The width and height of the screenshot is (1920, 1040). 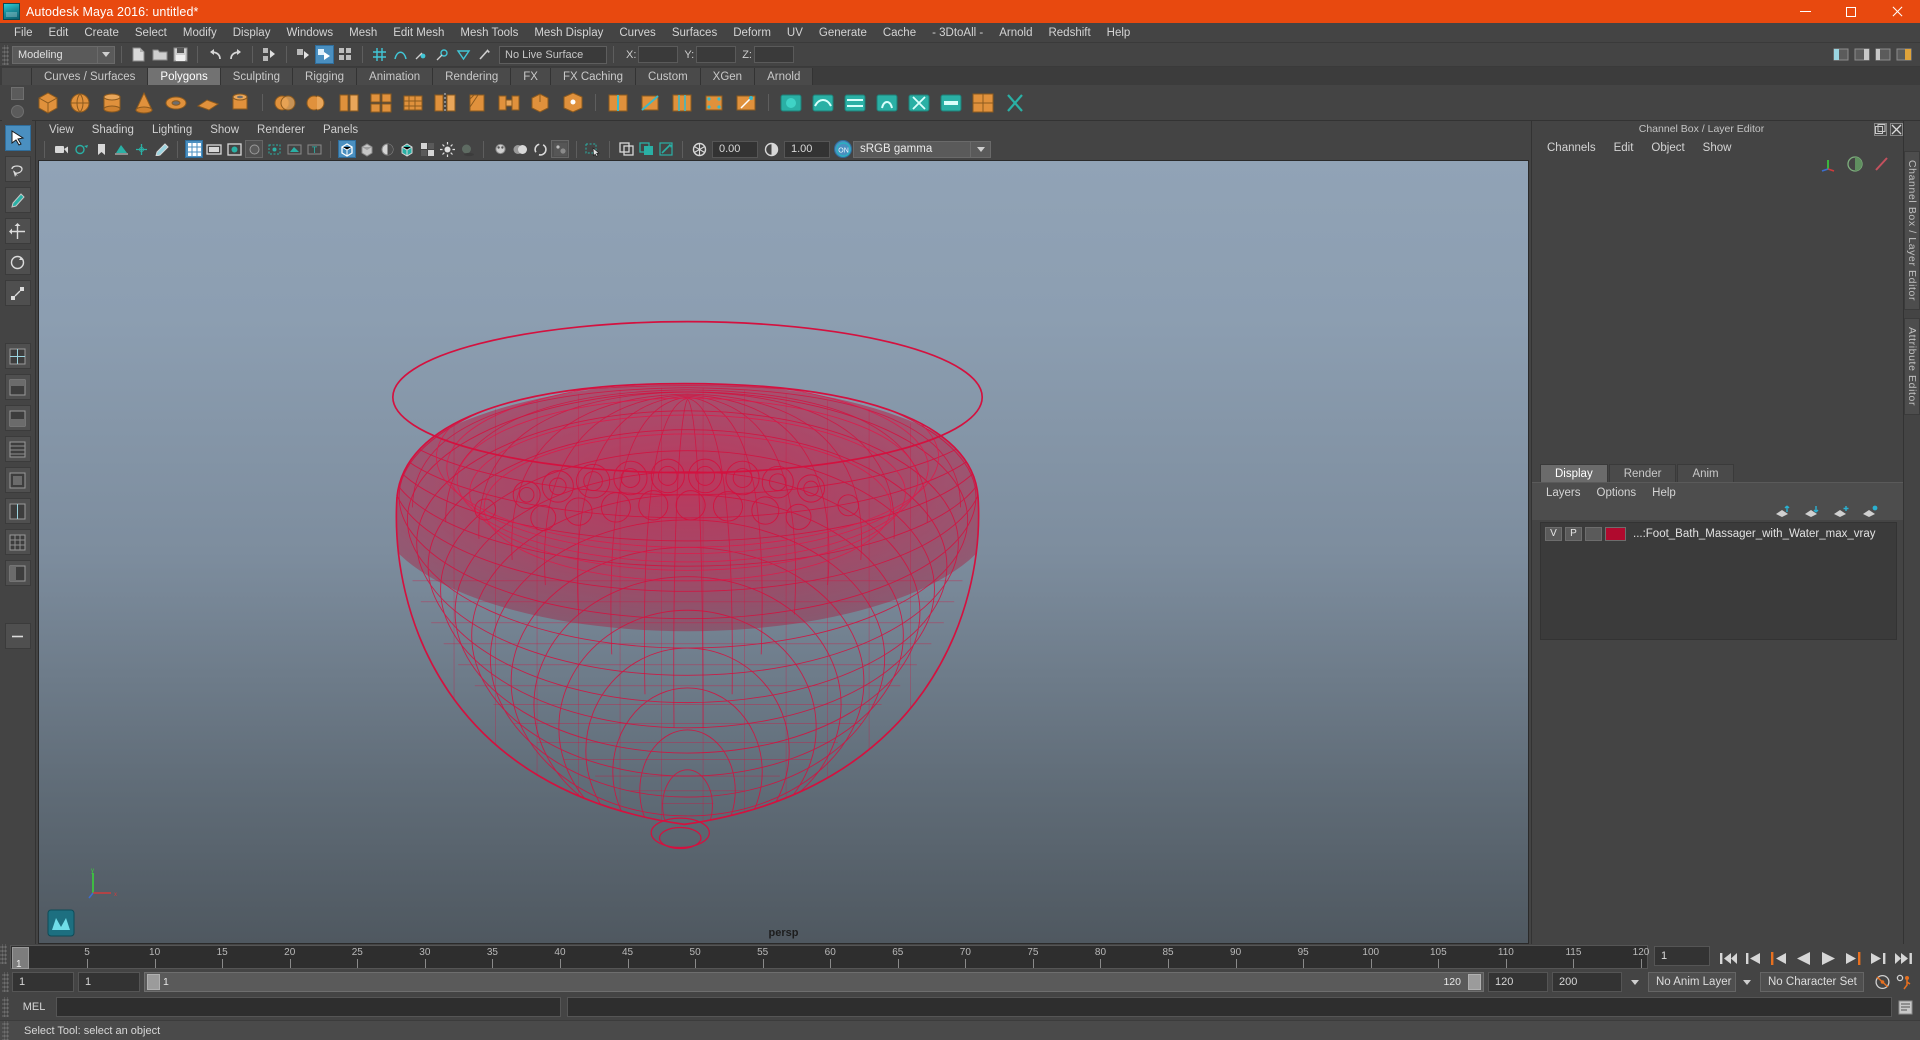 I want to click on two-d-pan-zoom-icon, so click(x=141, y=149).